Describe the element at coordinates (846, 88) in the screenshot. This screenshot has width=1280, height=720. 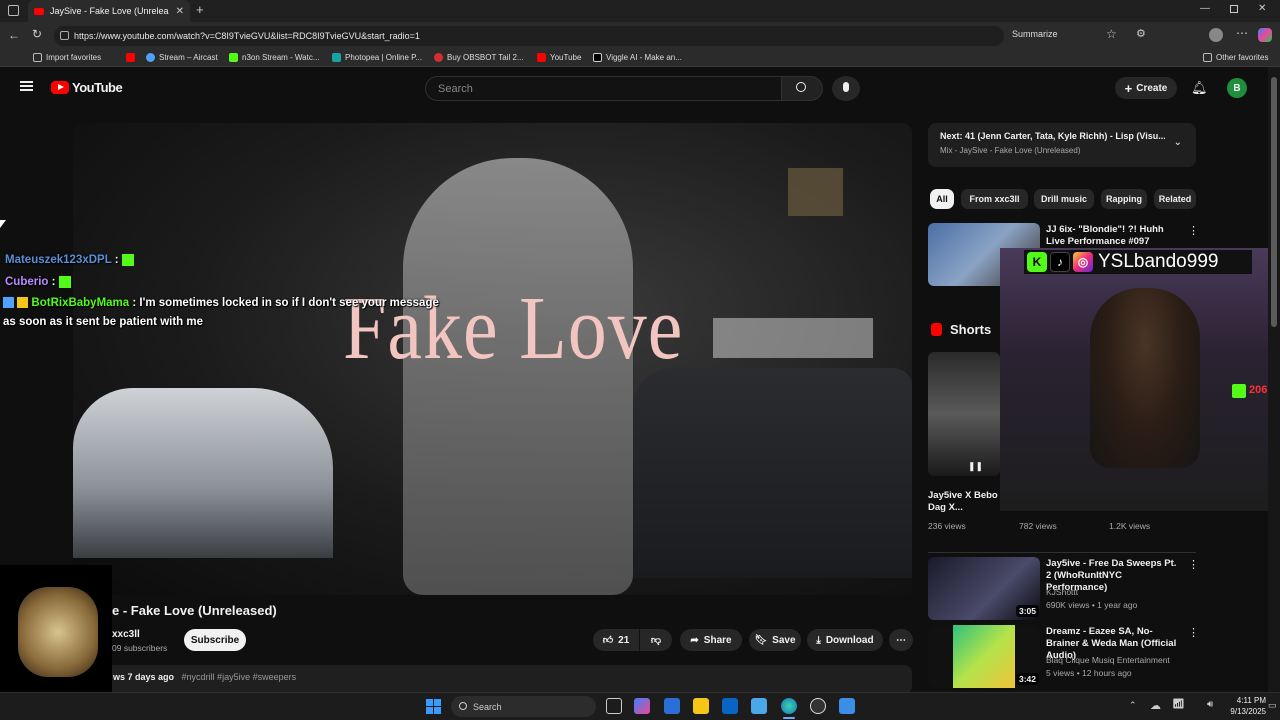
I see `voice-search-button` at that location.